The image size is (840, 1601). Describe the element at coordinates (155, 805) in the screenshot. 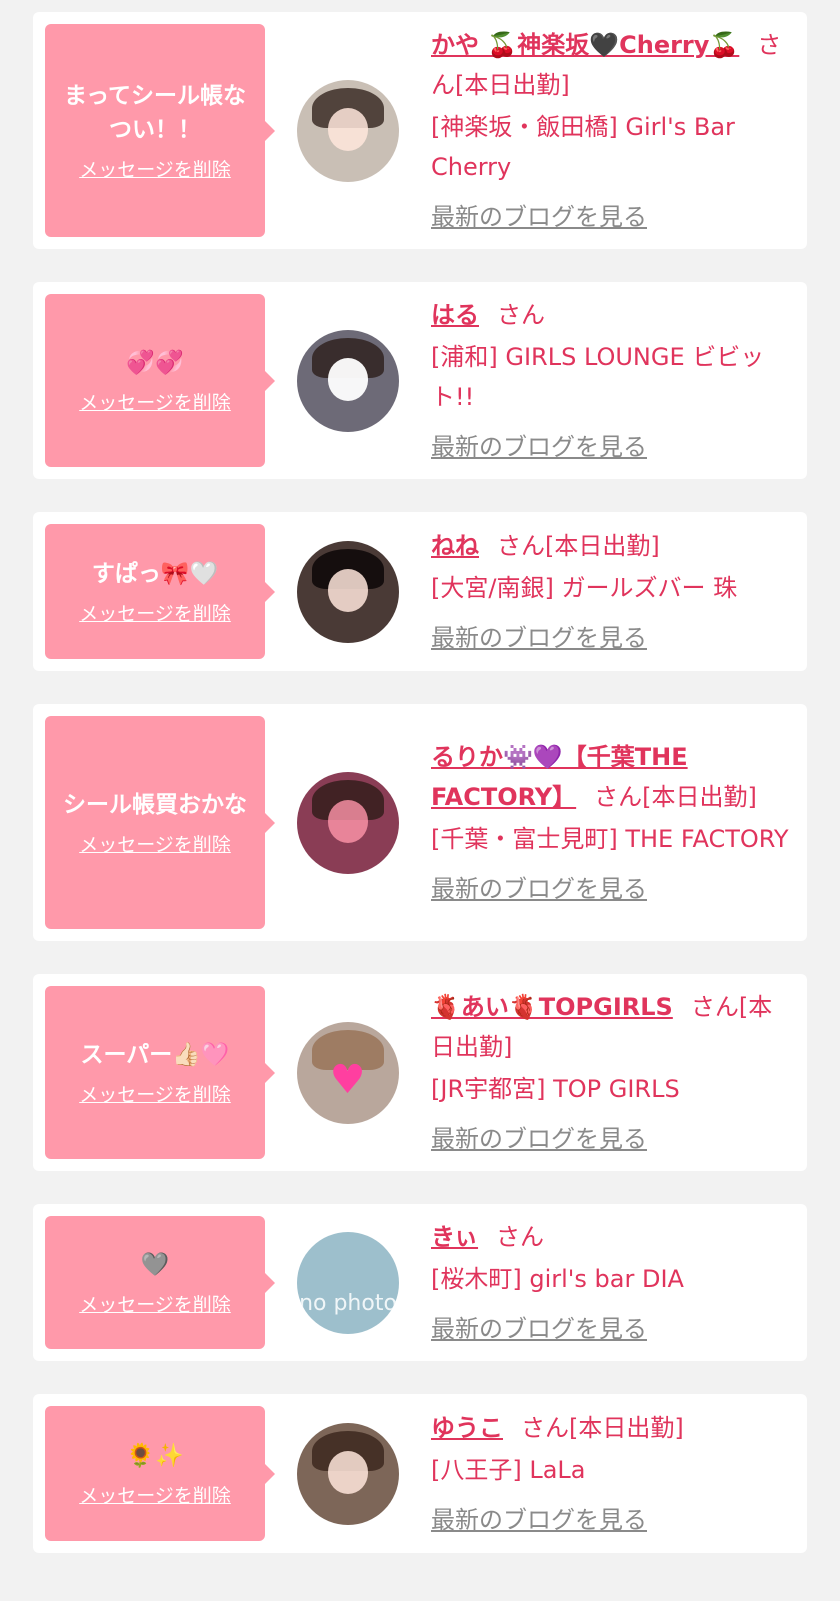

I see `message-text: シール帳買おかな` at that location.